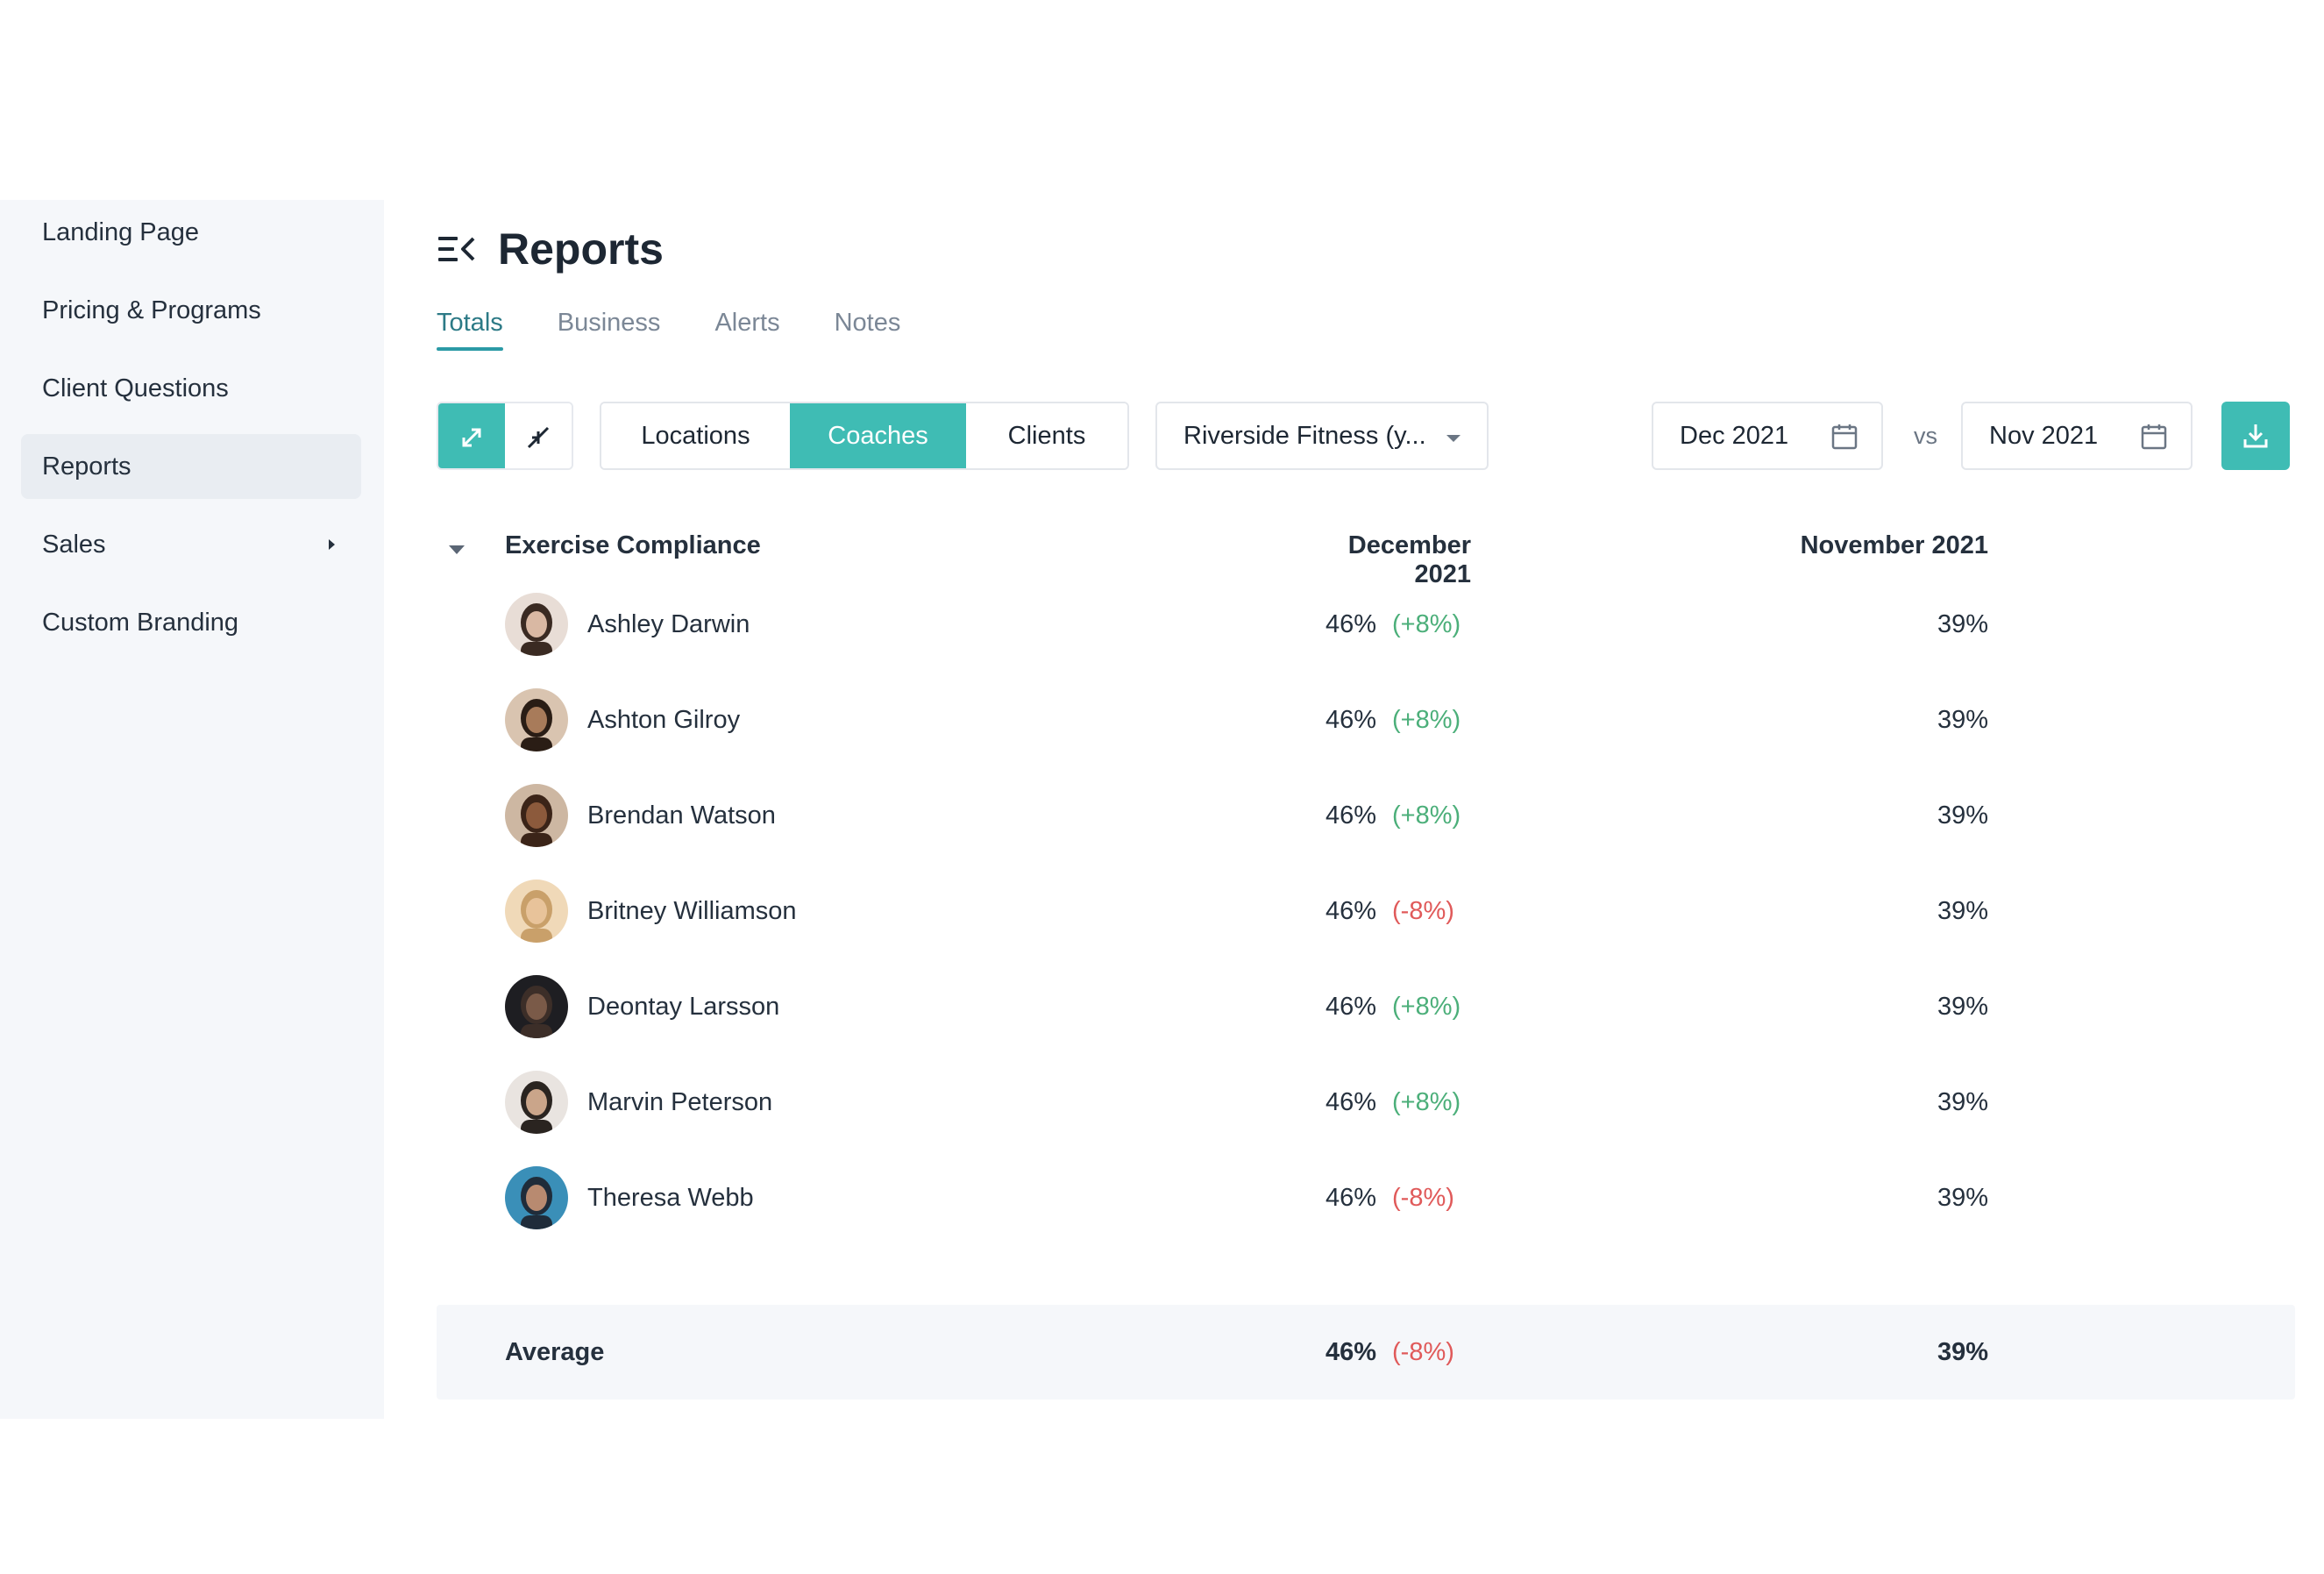  I want to click on sidebar-item-landing-page: Landing Page, so click(191, 232).